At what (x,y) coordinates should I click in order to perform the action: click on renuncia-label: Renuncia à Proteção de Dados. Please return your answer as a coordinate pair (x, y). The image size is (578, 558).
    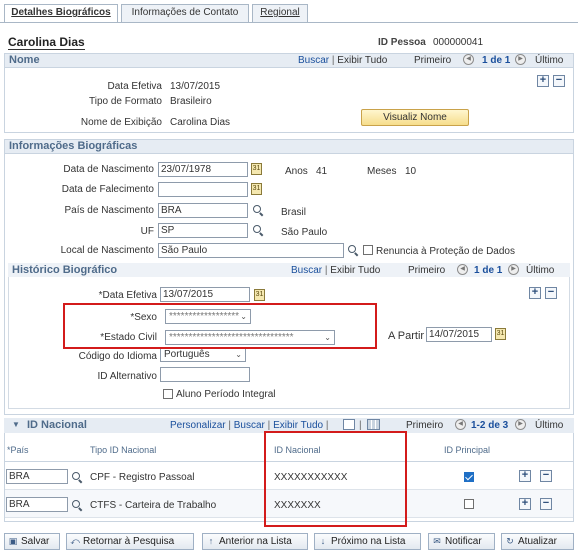
    Looking at the image, I should click on (445, 251).